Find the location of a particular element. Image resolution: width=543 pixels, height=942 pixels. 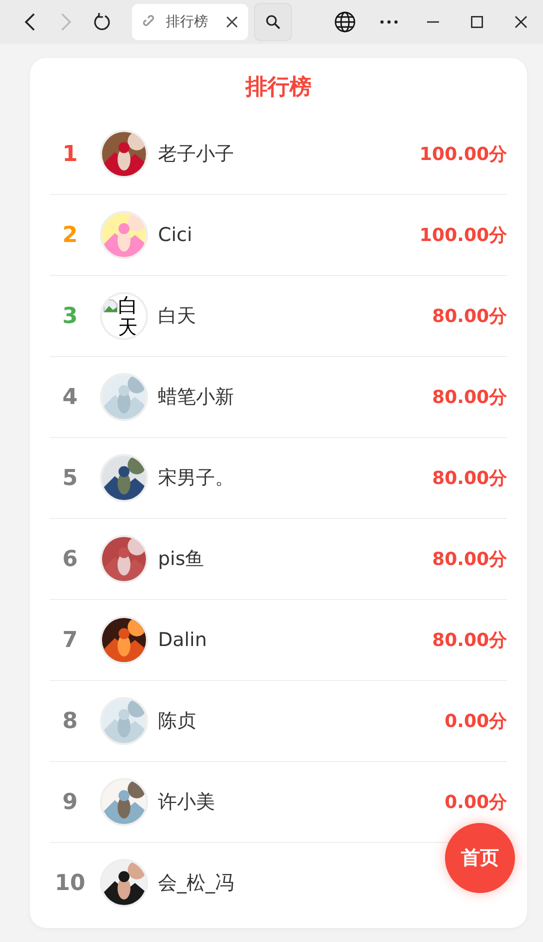

rank-number: 7 is located at coordinates (70, 640).